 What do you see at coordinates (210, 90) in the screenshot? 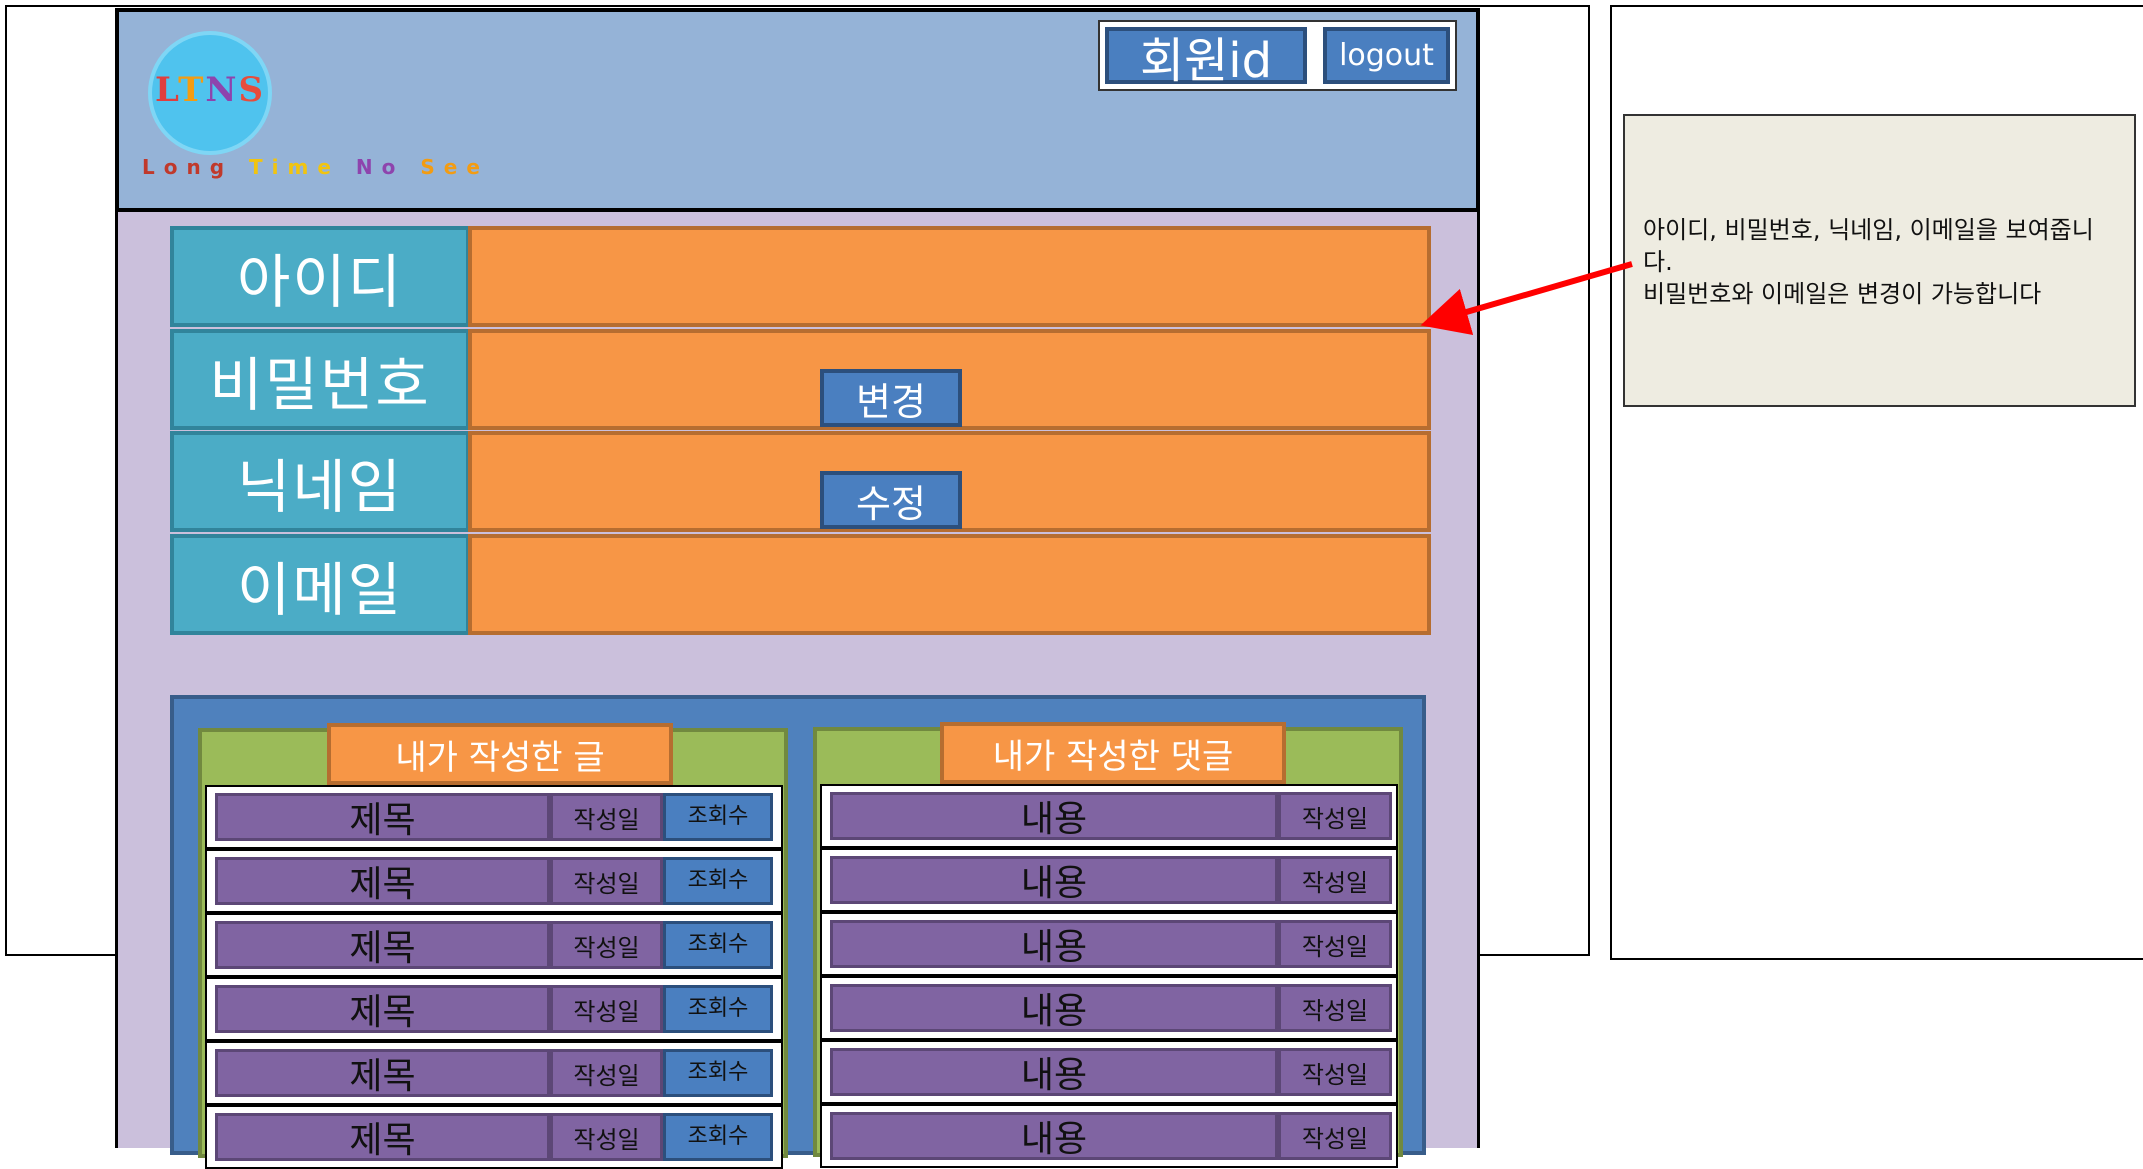
I see `logo-text: LTNS` at bounding box center [210, 90].